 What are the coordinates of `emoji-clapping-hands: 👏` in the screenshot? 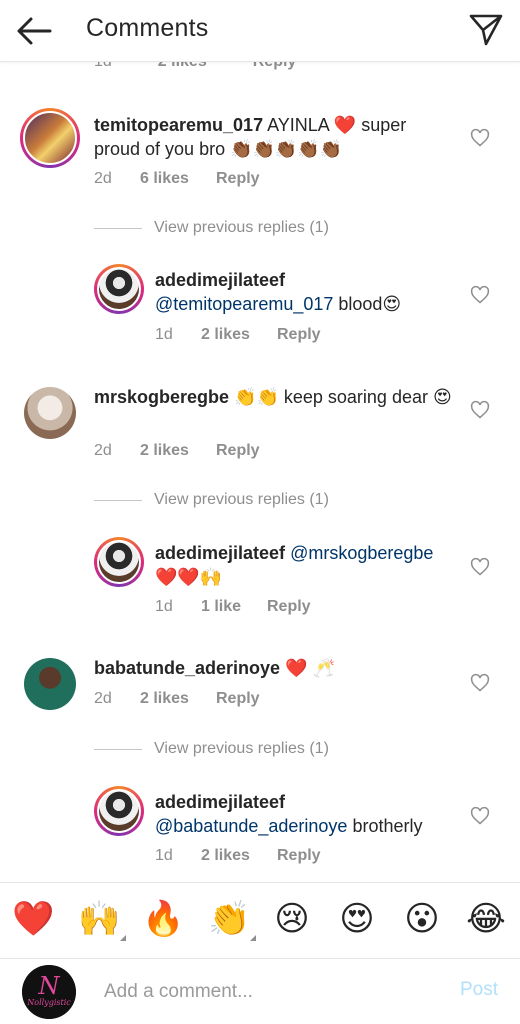 It's located at (232, 920).